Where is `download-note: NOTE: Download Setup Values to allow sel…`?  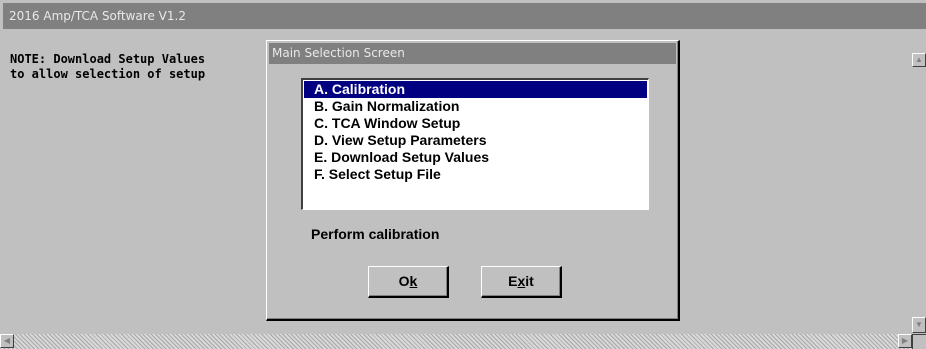
download-note: NOTE: Download Setup Values to allow sel… is located at coordinates (107, 67).